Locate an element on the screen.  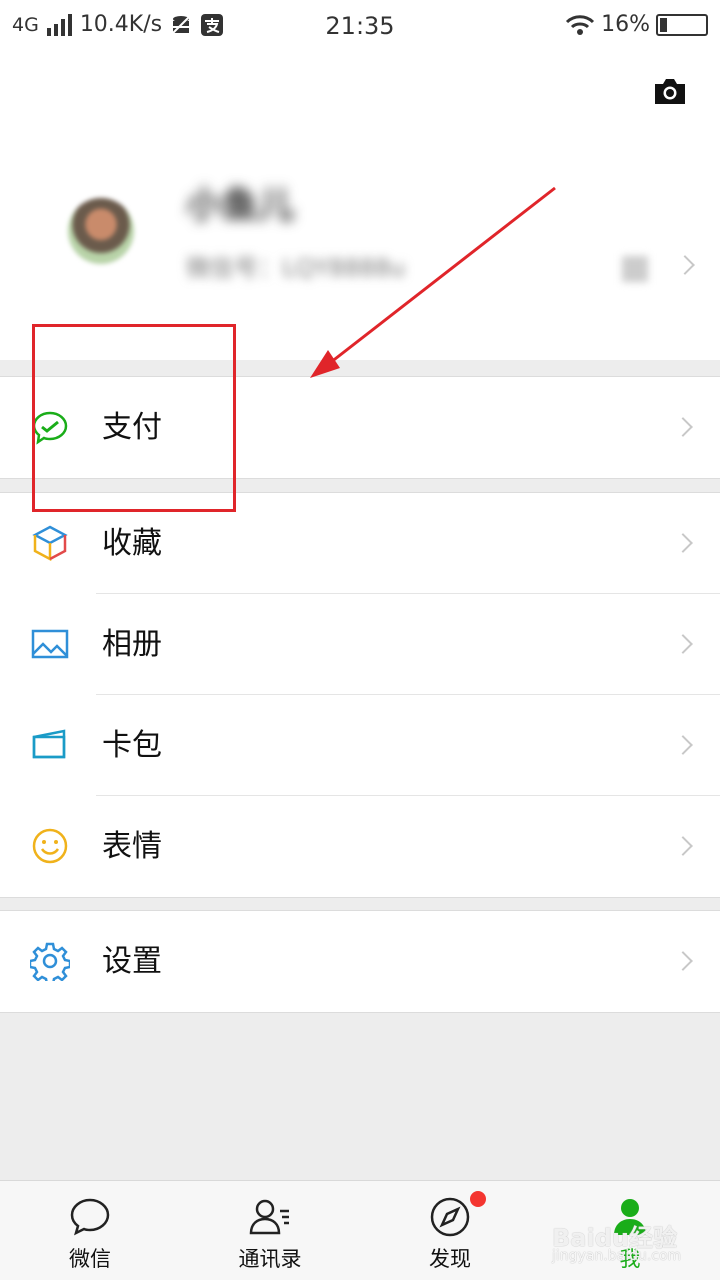
menu-item-settings: 设置 is located at coordinates (360, 961).